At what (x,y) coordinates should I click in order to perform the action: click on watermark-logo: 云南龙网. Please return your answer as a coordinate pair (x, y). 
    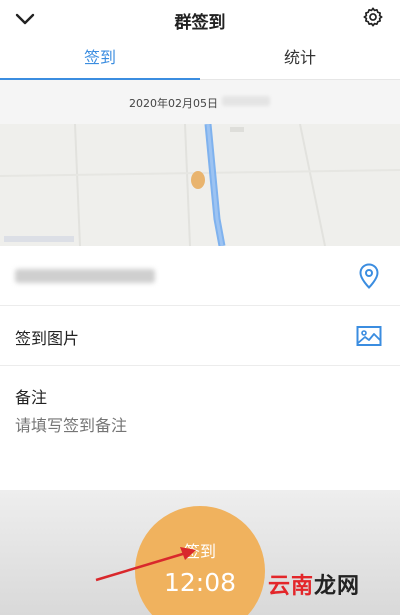
    Looking at the image, I should click on (314, 586).